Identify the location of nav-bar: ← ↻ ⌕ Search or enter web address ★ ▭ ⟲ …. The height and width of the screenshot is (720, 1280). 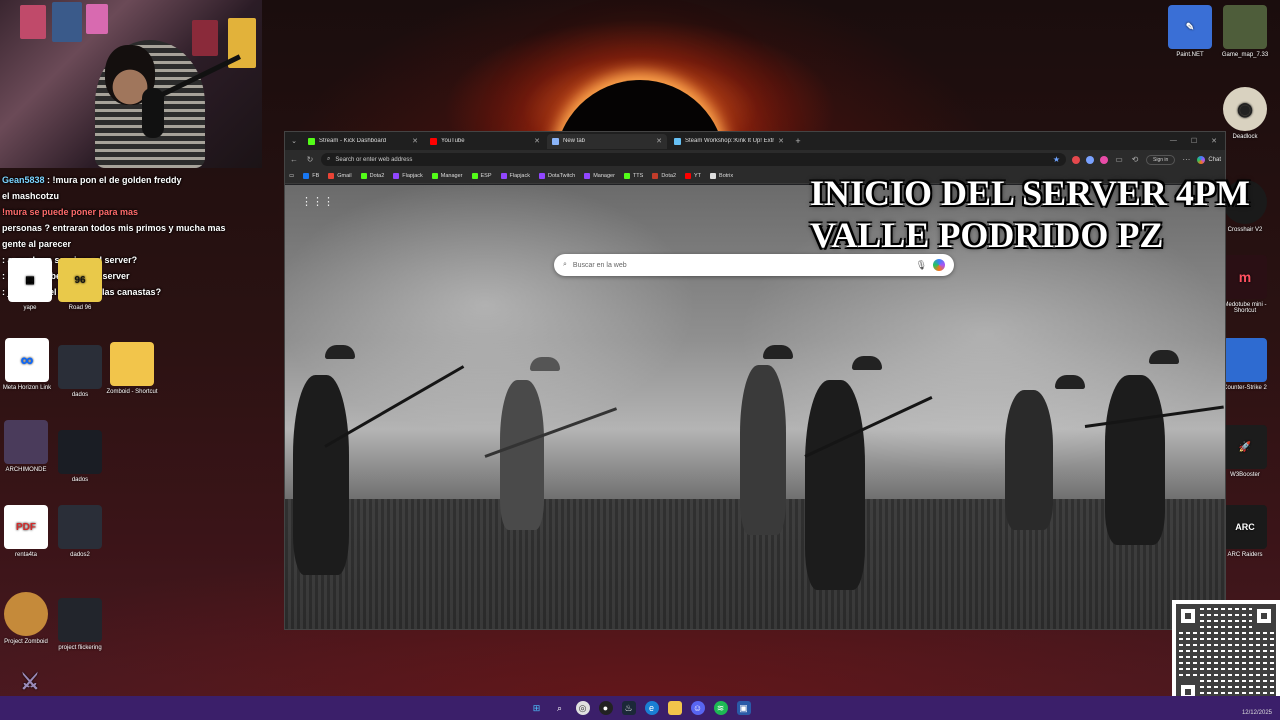
(755, 159).